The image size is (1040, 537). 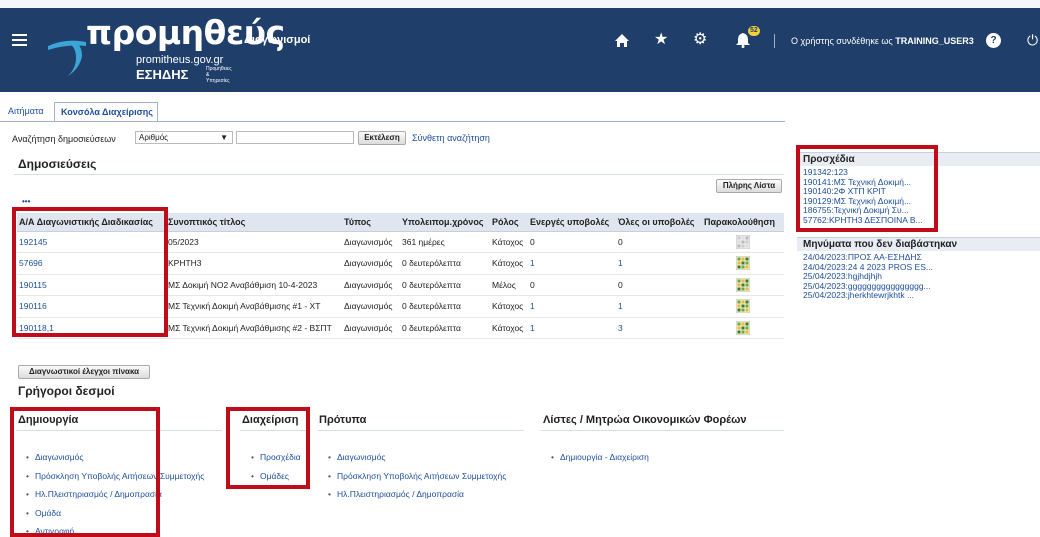 What do you see at coordinates (743, 40) in the screenshot?
I see `bell-icon` at bounding box center [743, 40].